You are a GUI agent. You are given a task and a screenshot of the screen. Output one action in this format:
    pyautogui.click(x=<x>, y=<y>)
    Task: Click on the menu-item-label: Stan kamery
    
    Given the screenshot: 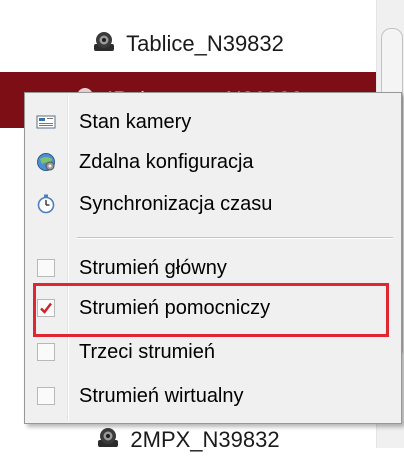 What is the action you would take?
    pyautogui.click(x=135, y=121)
    